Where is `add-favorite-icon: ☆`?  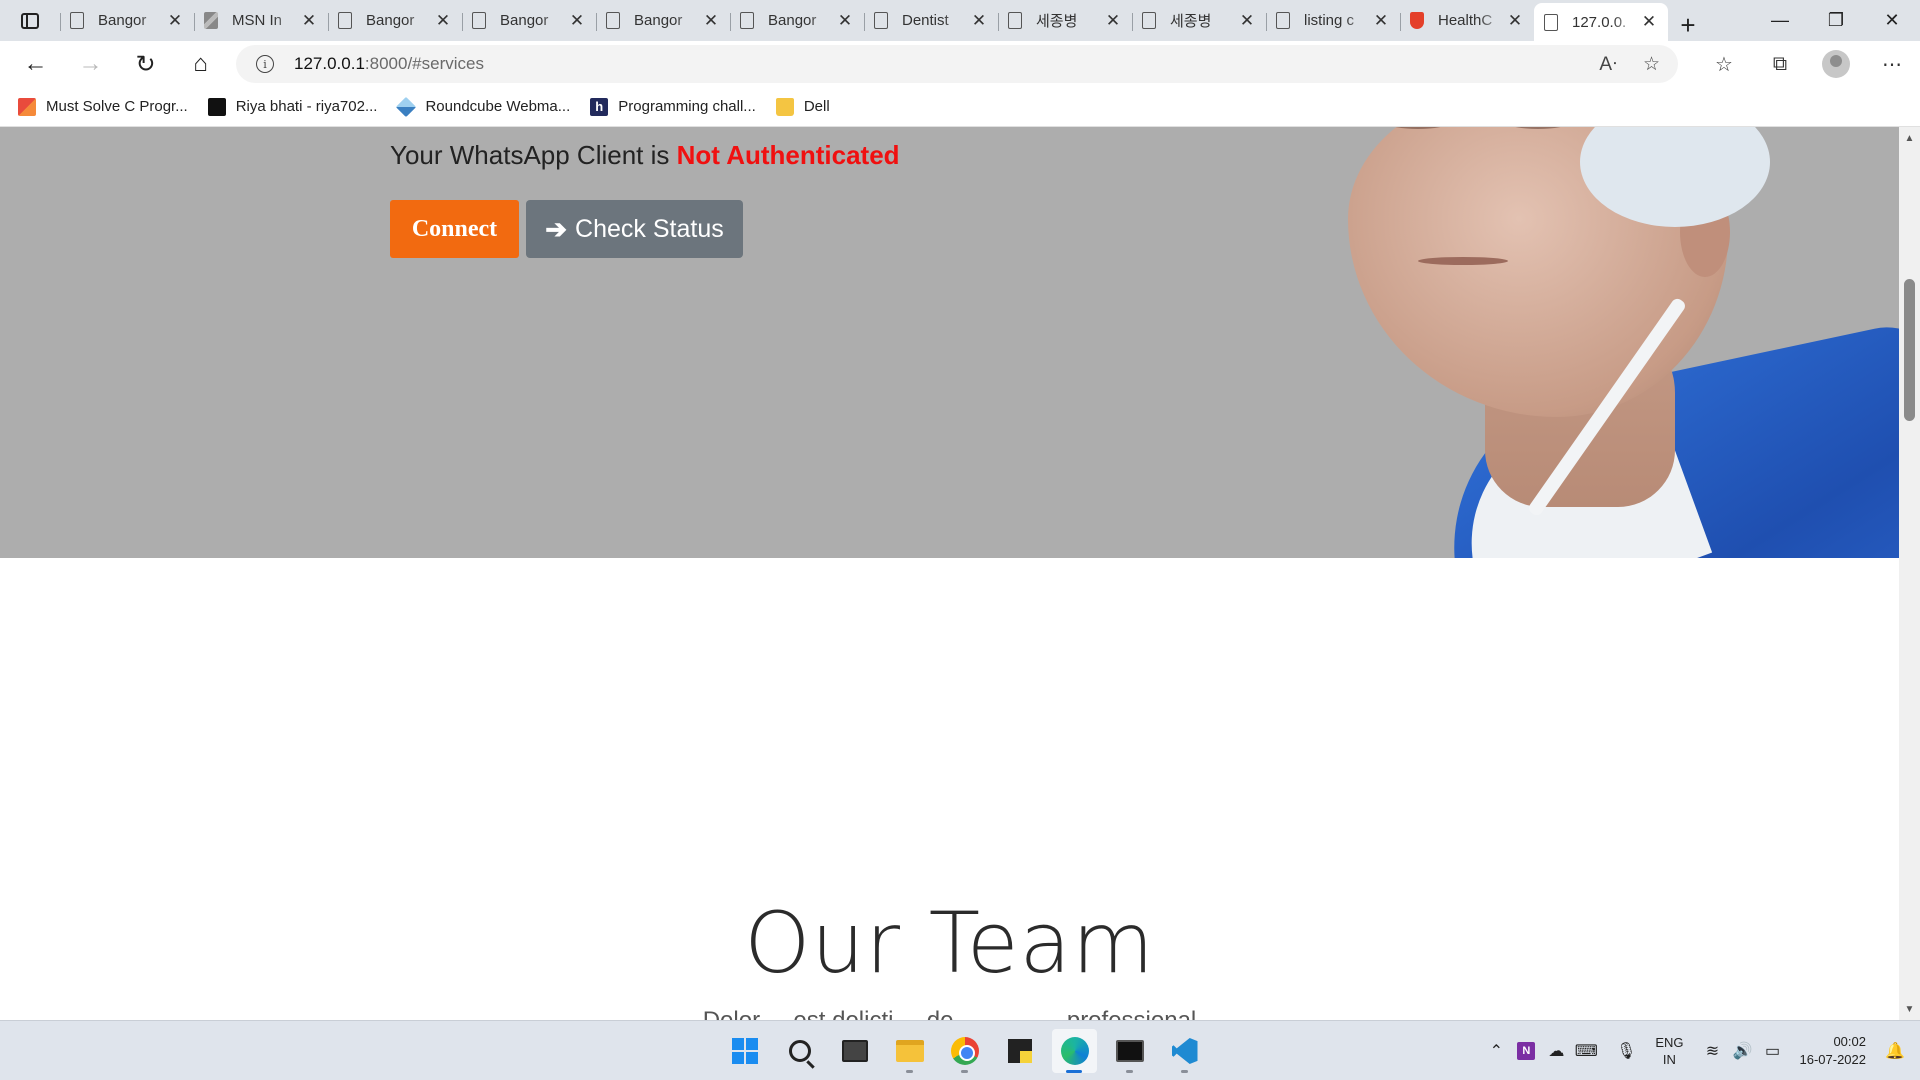 add-favorite-icon: ☆ is located at coordinates (1651, 64).